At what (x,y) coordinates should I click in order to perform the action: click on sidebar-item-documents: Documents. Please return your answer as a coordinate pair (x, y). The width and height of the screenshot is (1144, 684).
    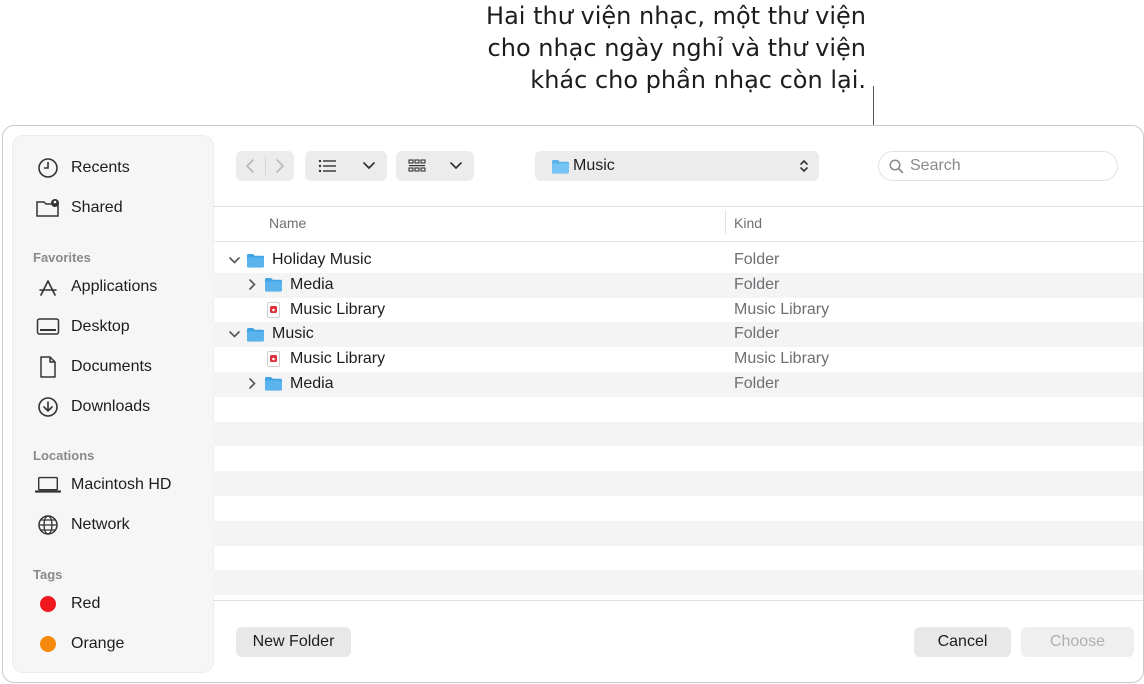
    Looking at the image, I should click on (93, 367).